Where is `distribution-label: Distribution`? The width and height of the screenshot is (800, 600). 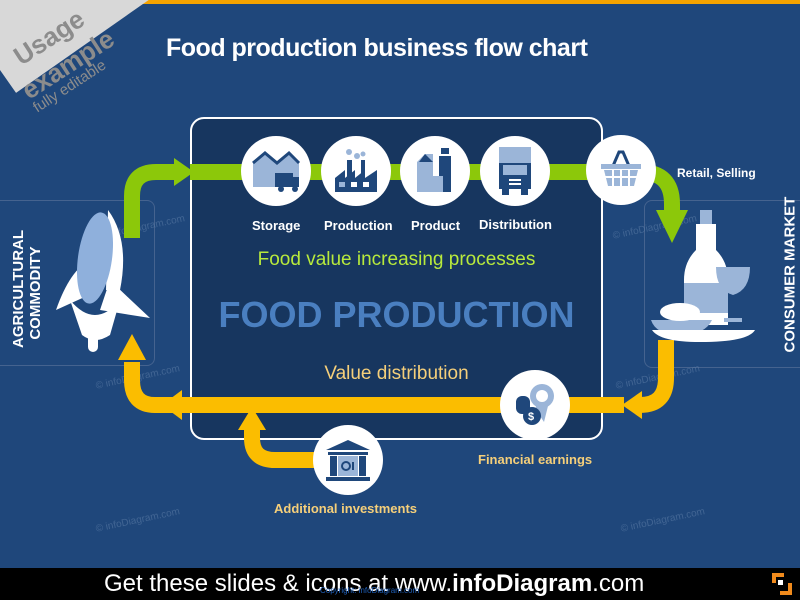
distribution-label: Distribution is located at coordinates (515, 224).